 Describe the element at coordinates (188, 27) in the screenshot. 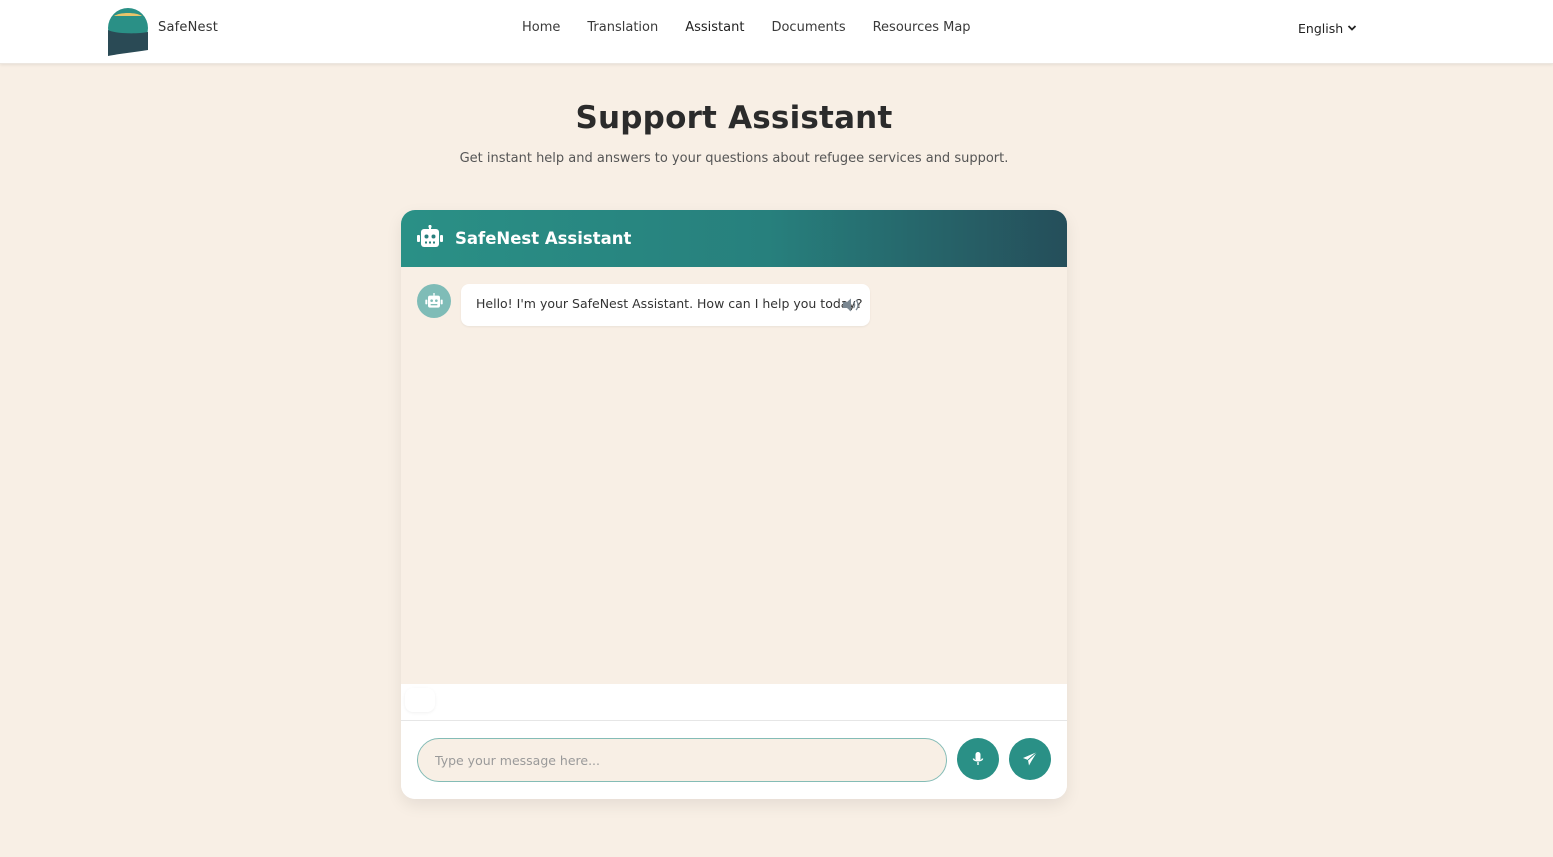

I see `brand-name: SafeNest` at that location.